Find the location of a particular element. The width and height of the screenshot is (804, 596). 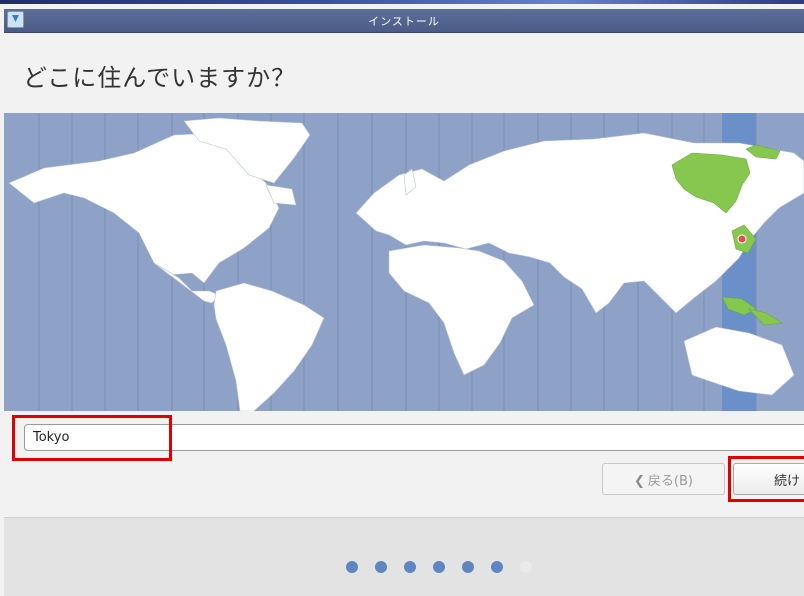

timezone-field is located at coordinates (414, 437).